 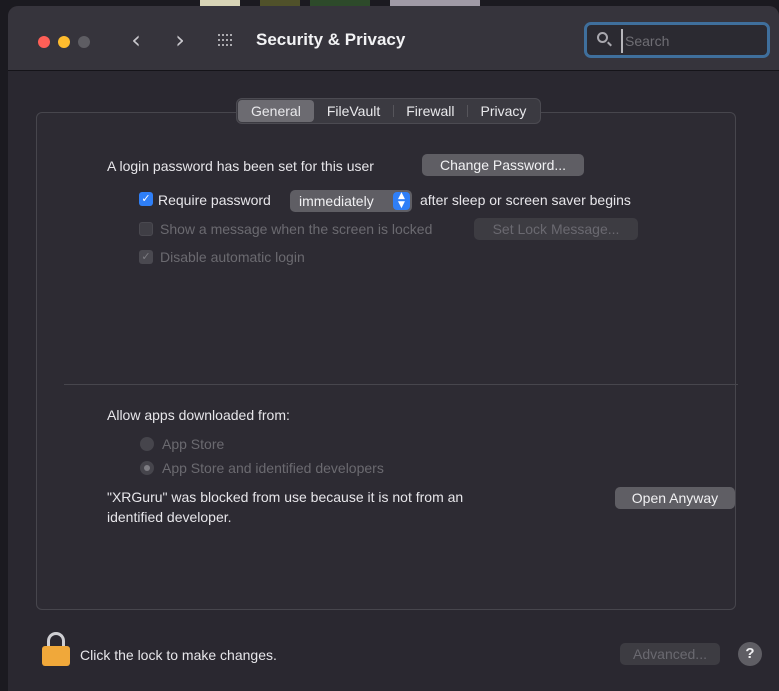 I want to click on require-password-checkbox: ✓, so click(x=146, y=199).